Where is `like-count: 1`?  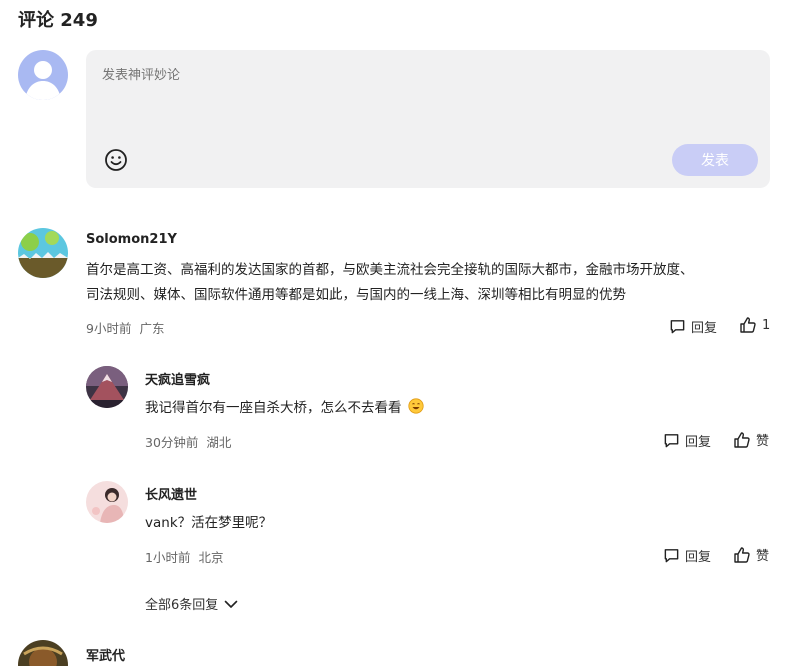
like-count: 1 is located at coordinates (766, 325).